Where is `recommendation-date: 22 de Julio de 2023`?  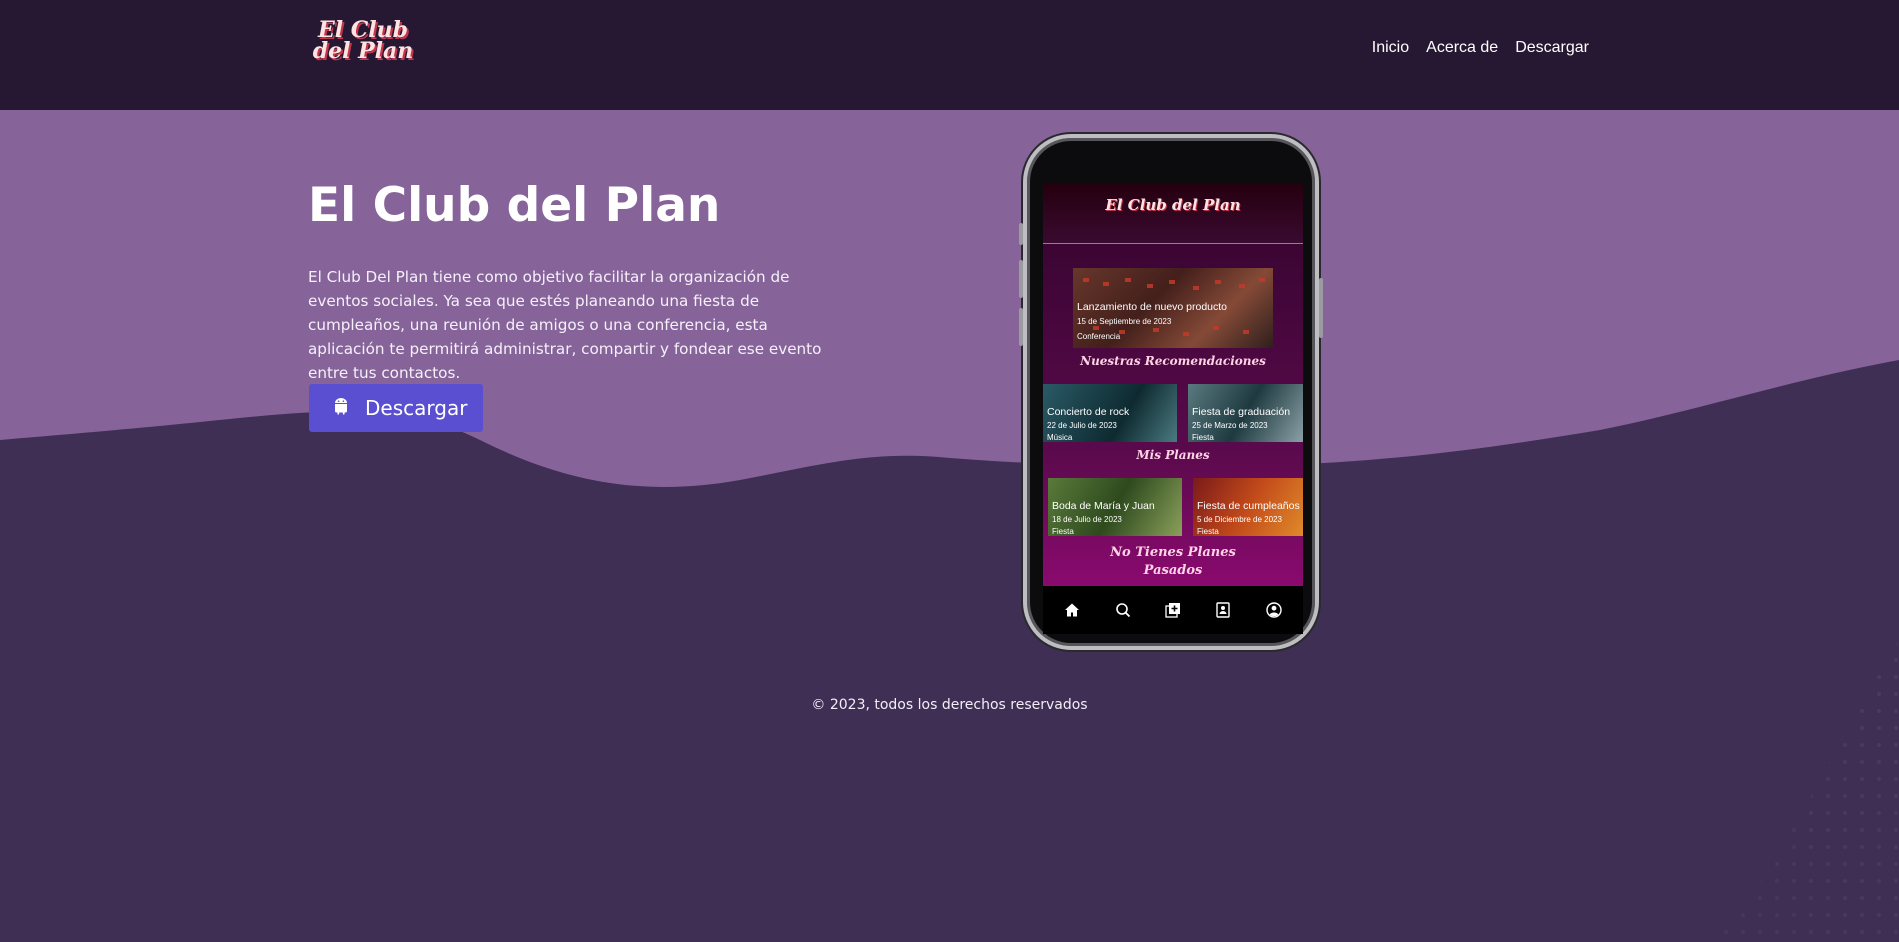
recommendation-date: 22 de Julio de 2023 is located at coordinates (1082, 425).